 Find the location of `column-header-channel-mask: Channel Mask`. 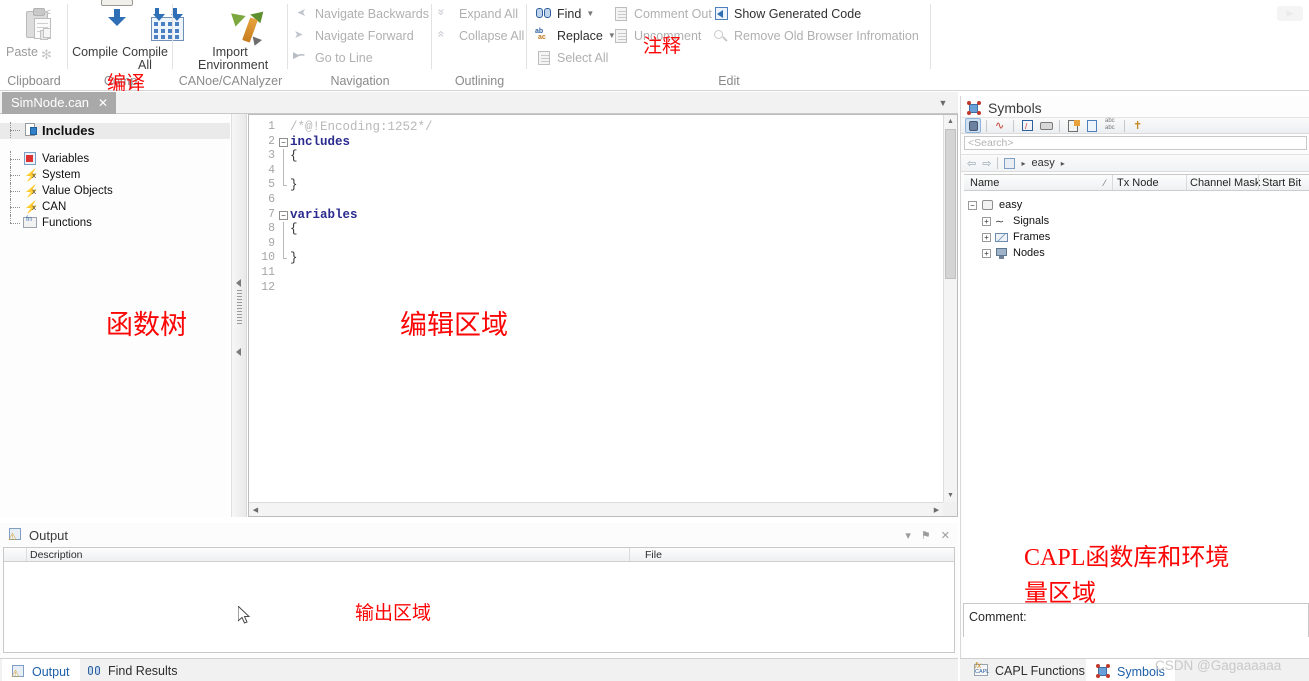

column-header-channel-mask: Channel Mask is located at coordinates (1225, 183).